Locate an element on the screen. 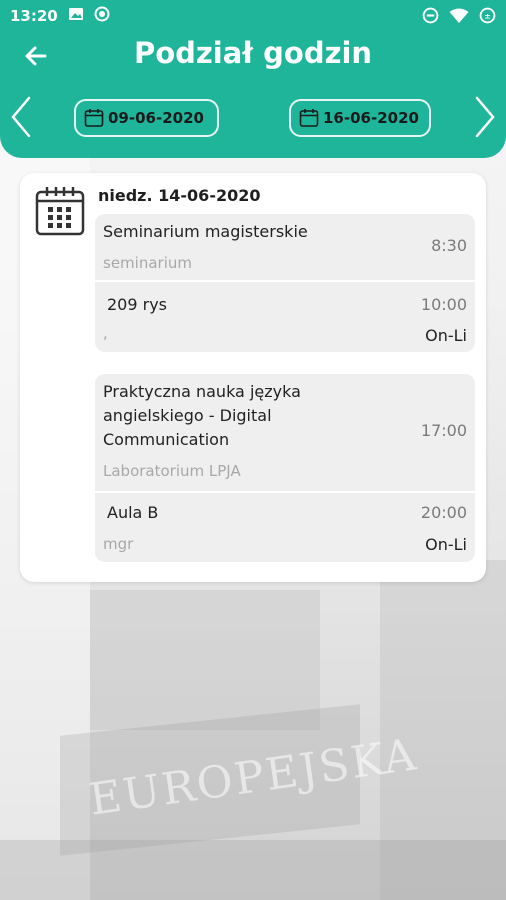 This screenshot has height=900, width=506. chevron-left-icon is located at coordinates (21, 117).